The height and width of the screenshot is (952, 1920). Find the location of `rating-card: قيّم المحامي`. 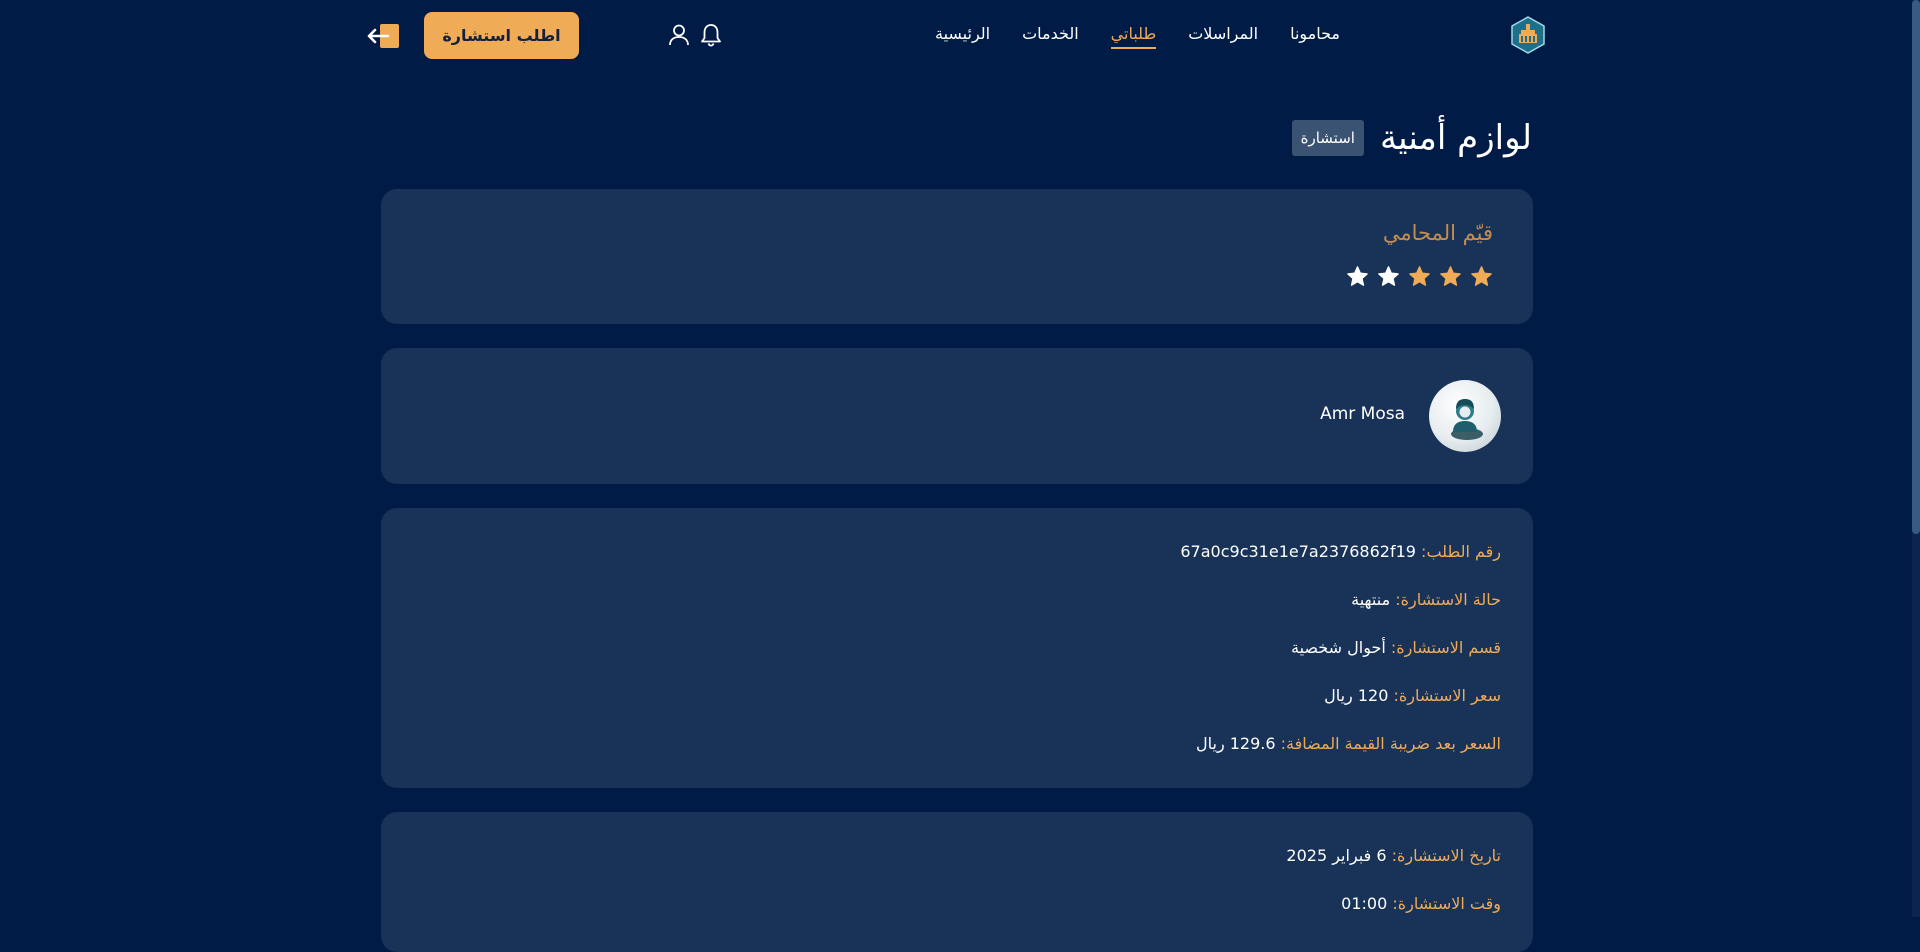

rating-card: قيّم المحامي is located at coordinates (957, 256).